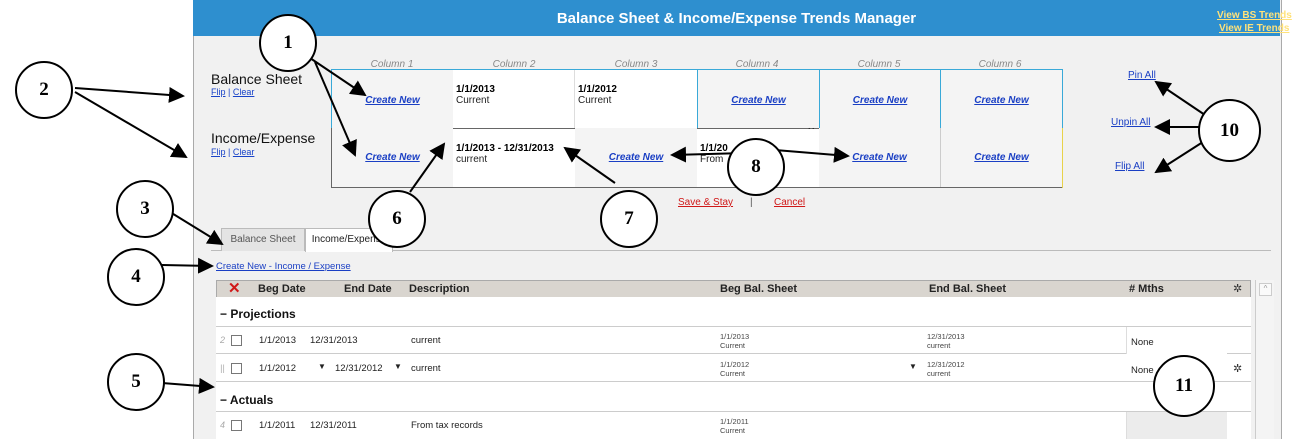 The height and width of the screenshot is (439, 1293). Describe the element at coordinates (145, 209) in the screenshot. I see `callout-3: 3` at that location.